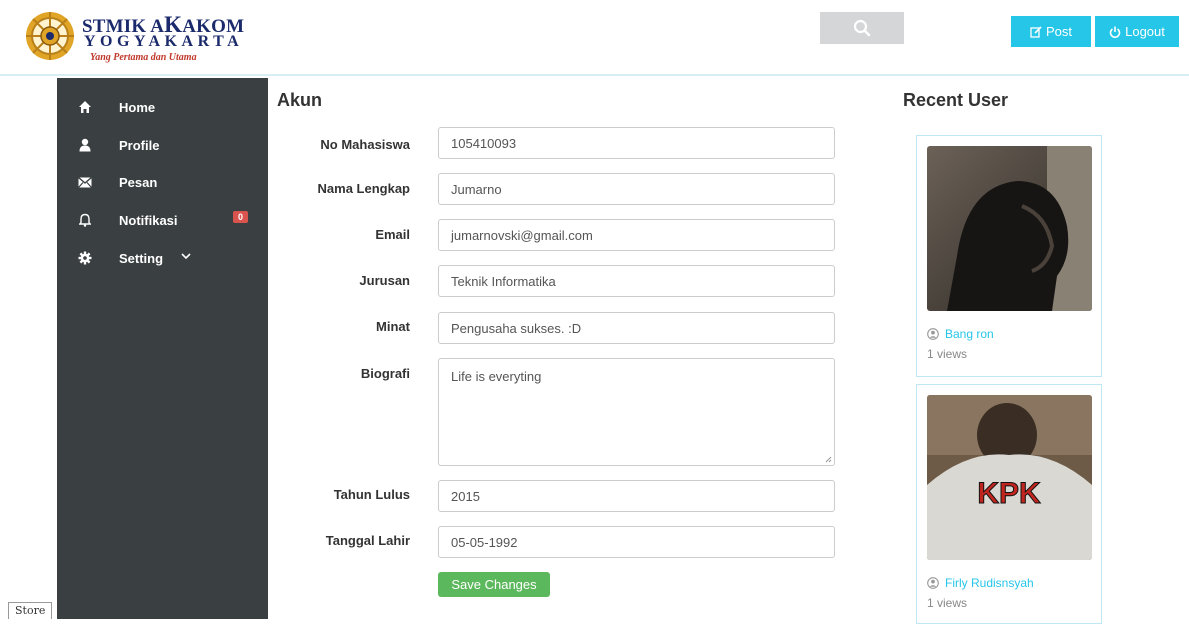 This screenshot has height=624, width=1189. I want to click on save-changes-button: Save Changes, so click(494, 584).